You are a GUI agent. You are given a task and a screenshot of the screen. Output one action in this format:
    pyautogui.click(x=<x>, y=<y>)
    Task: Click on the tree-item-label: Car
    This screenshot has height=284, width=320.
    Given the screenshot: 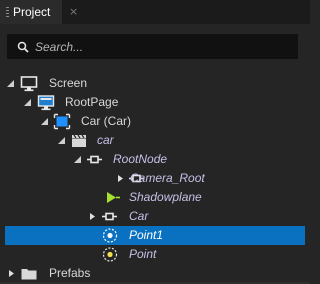 What is the action you would take?
    pyautogui.click(x=139, y=216)
    